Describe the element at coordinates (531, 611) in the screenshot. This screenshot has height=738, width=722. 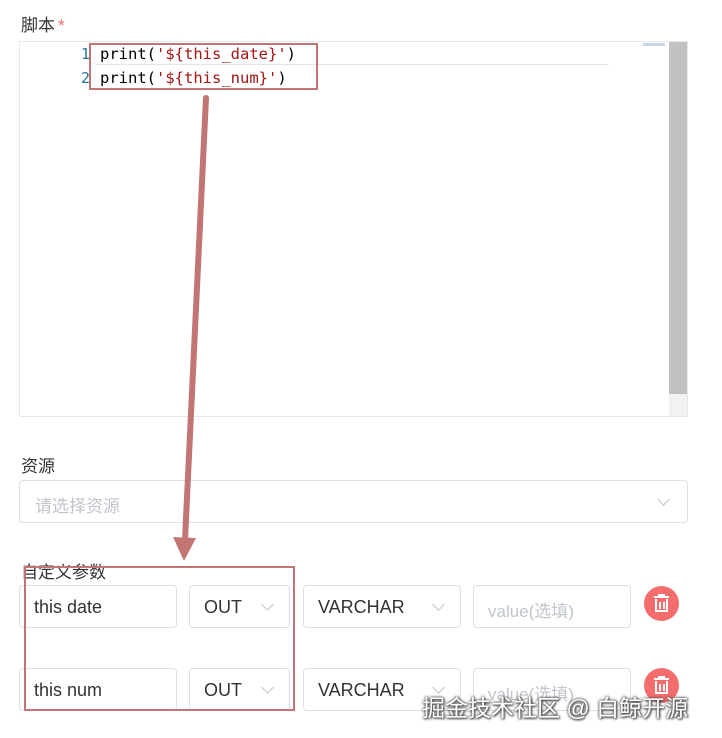
I see `param-value-placeholder: value(选填)` at that location.